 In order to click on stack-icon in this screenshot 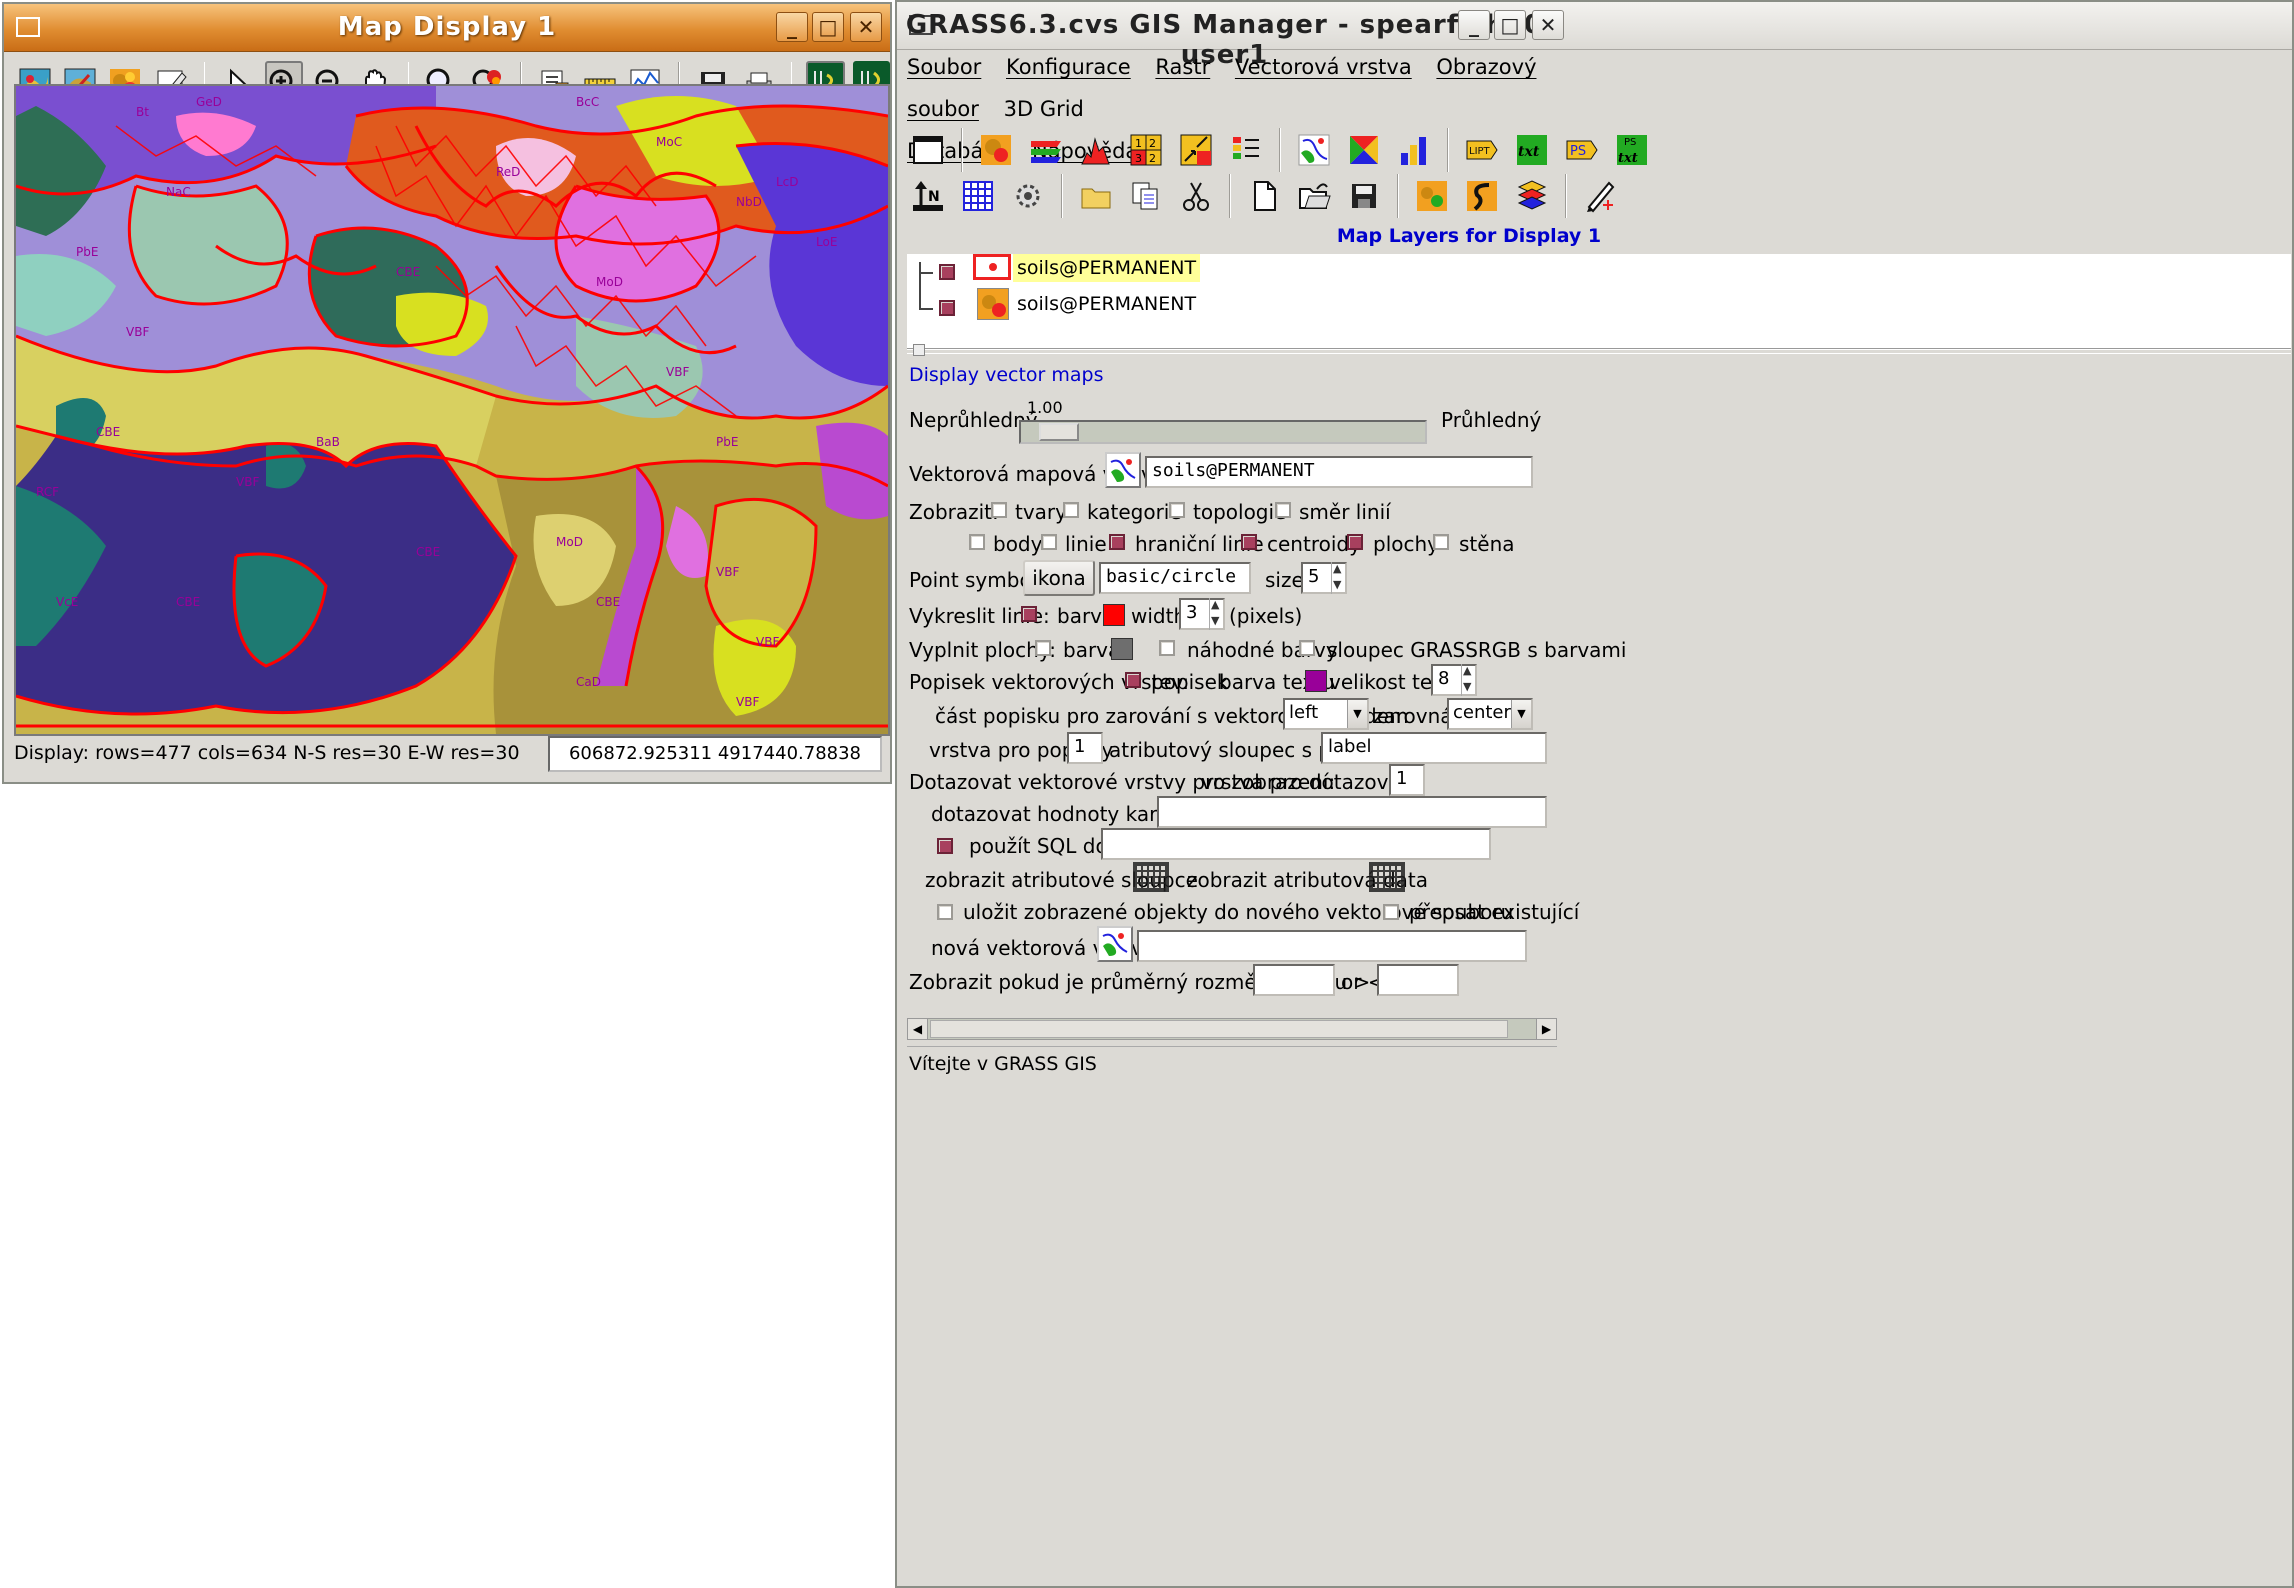, I will do `click(1532, 196)`.